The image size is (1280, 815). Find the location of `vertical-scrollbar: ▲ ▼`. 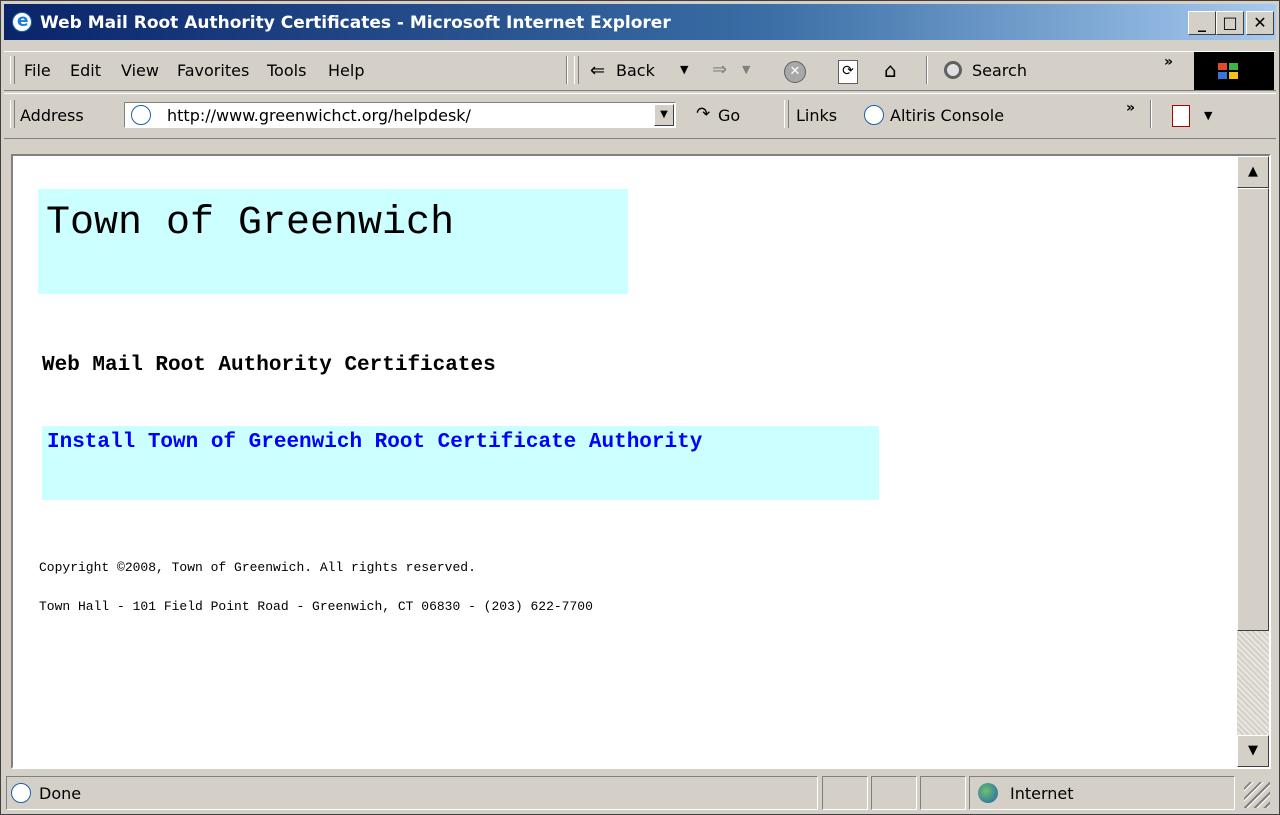

vertical-scrollbar: ▲ ▼ is located at coordinates (1253, 461).